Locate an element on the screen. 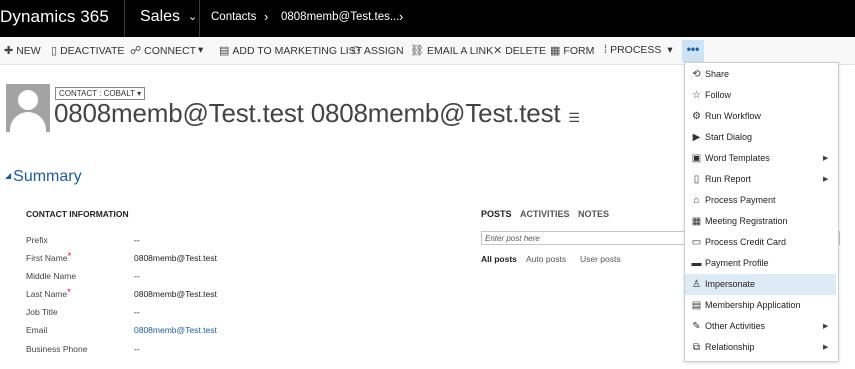 The image size is (855, 369). connect-button: ☍ CONNECT is located at coordinates (163, 50).